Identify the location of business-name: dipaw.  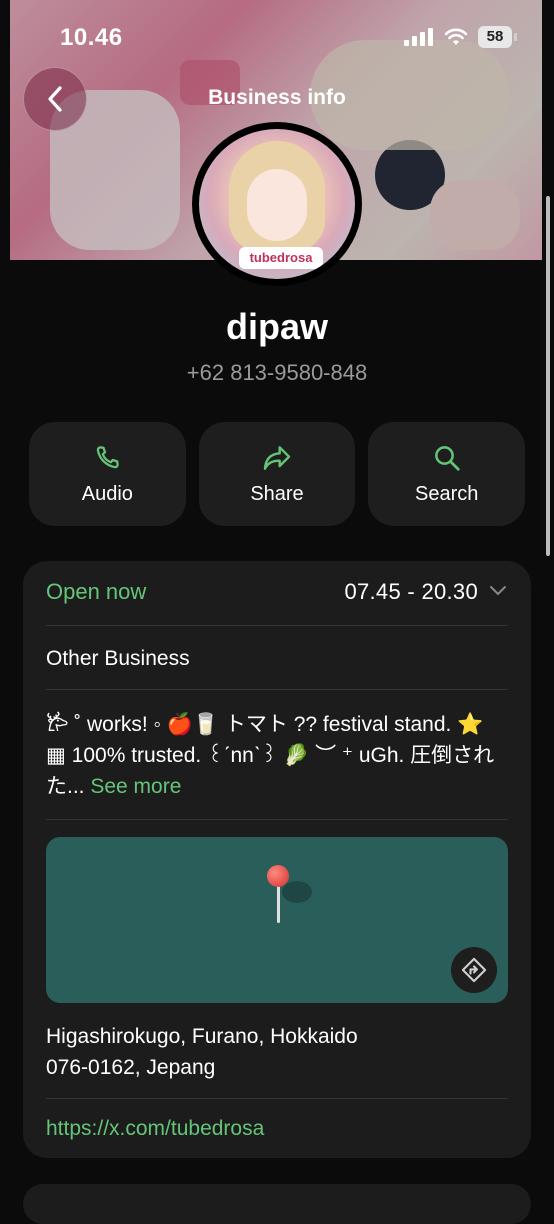
(276, 326).